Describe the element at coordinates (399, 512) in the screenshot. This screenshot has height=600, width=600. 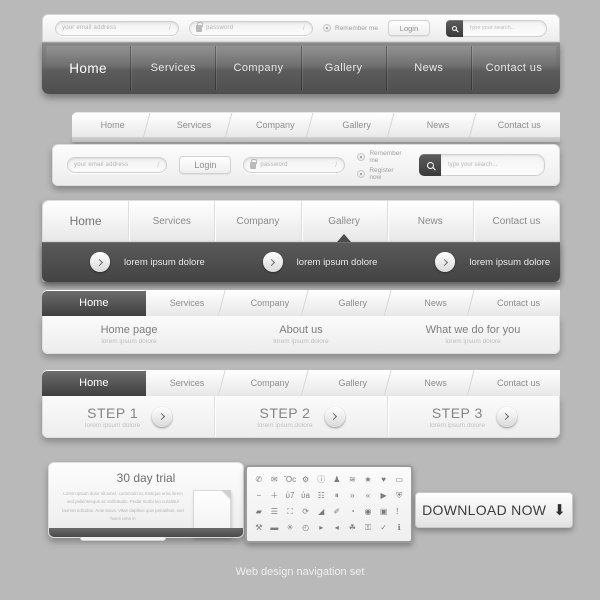
I see `exclamation-icon: ！` at that location.